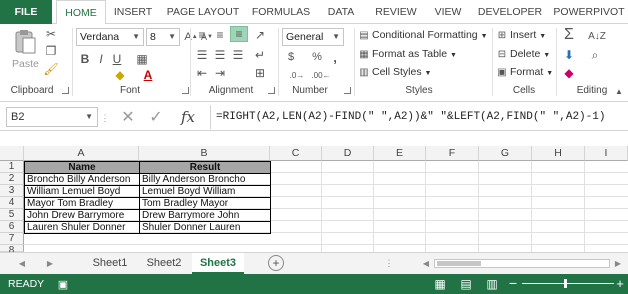 The width and height of the screenshot is (628, 294). What do you see at coordinates (50, 69) in the screenshot?
I see `format-painter-icon: 🖌` at bounding box center [50, 69].